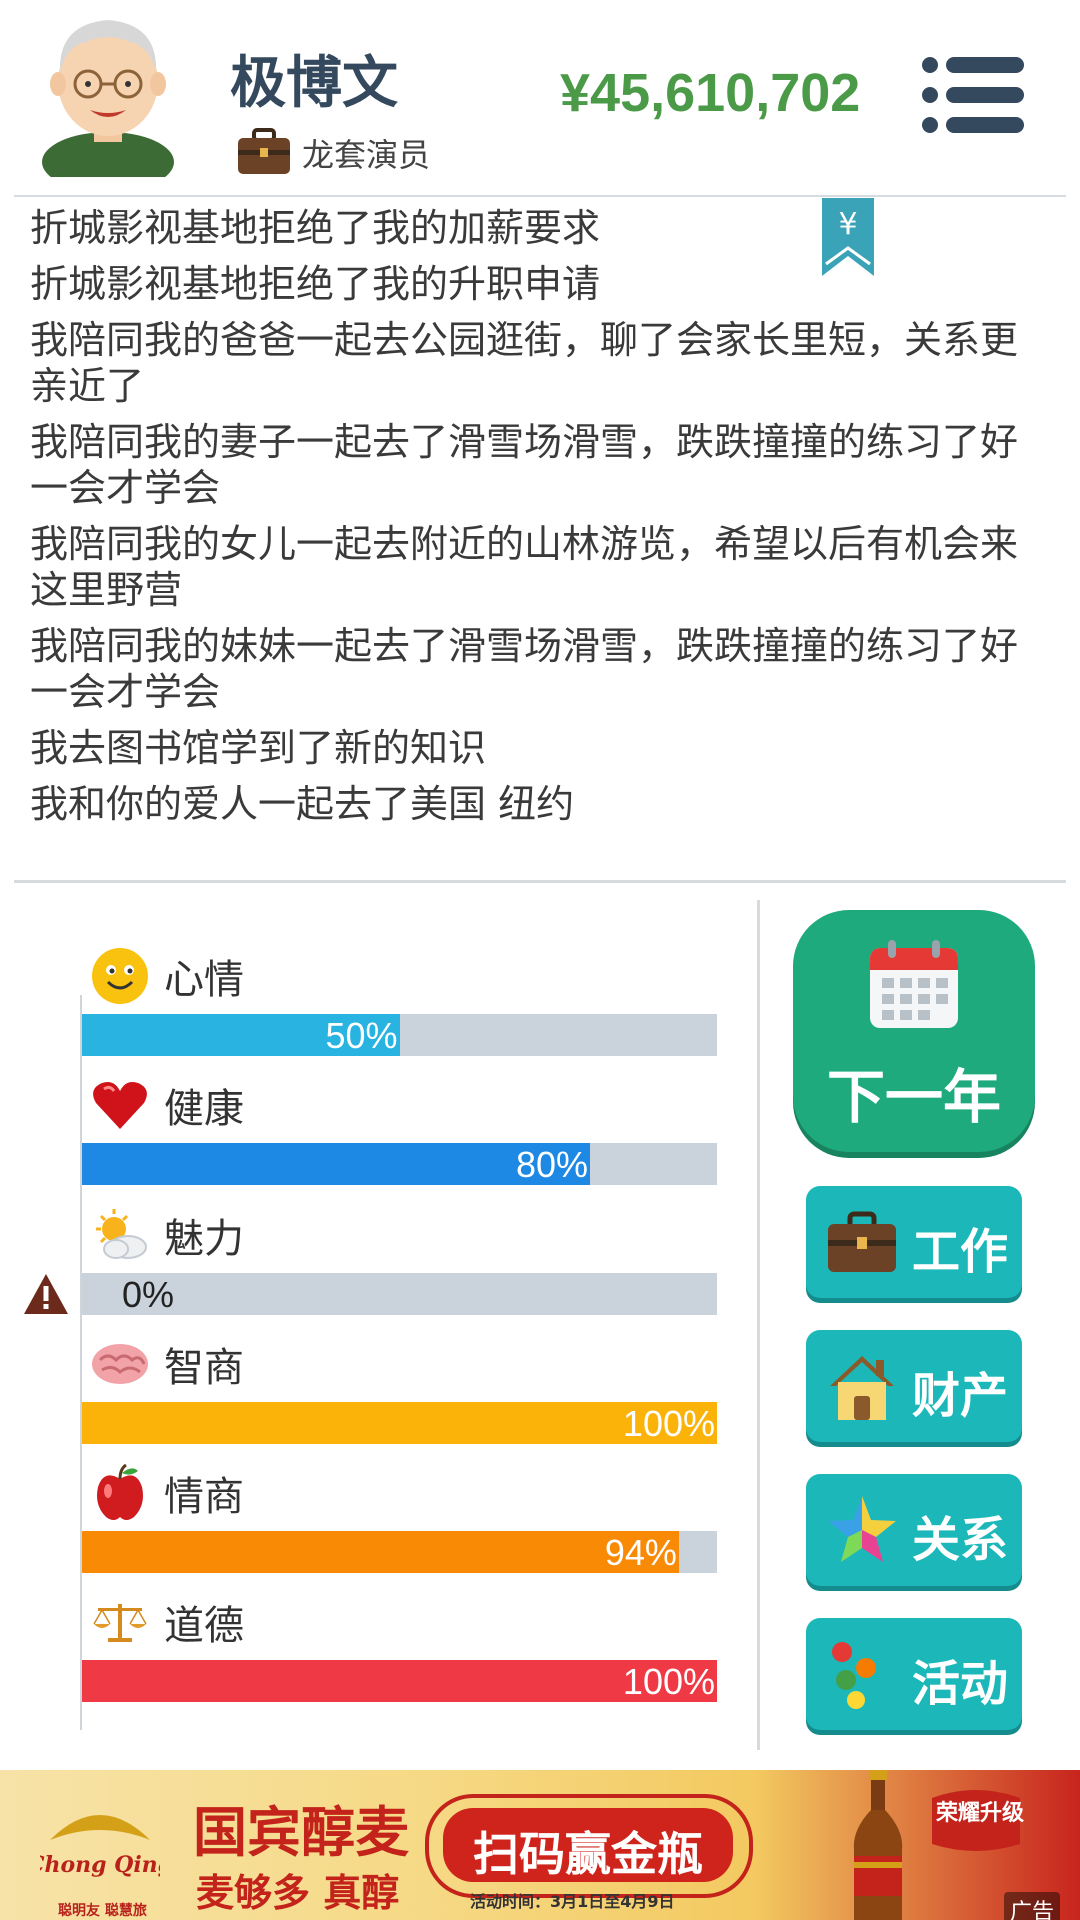 Image resolution: width=1080 pixels, height=1920 pixels. I want to click on log-item: 我去图书馆学到了新的知识, so click(258, 748).